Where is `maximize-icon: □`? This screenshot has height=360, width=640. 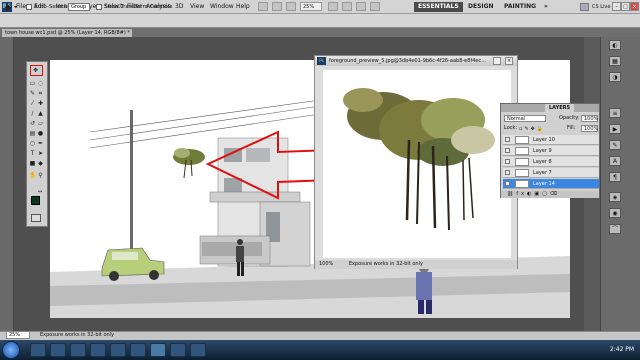 maximize-icon: □ is located at coordinates (625, 6).